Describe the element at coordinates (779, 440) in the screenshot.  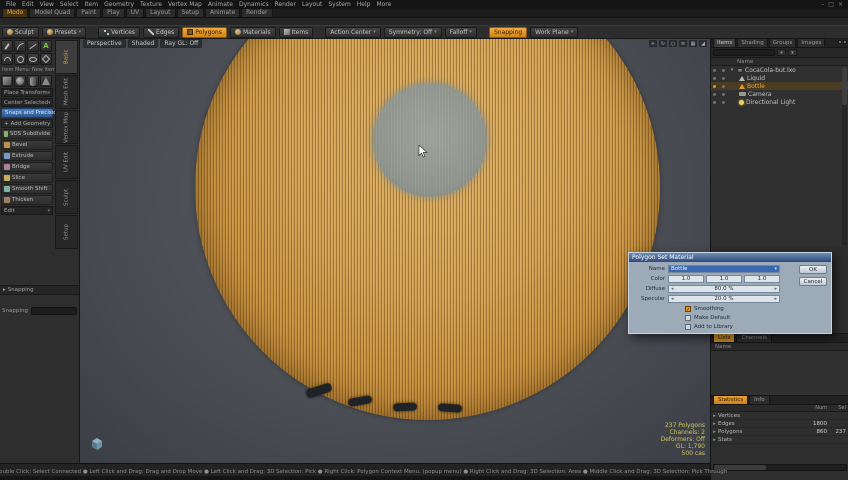
I see `stat-row-stats: ▸ Stats` at that location.